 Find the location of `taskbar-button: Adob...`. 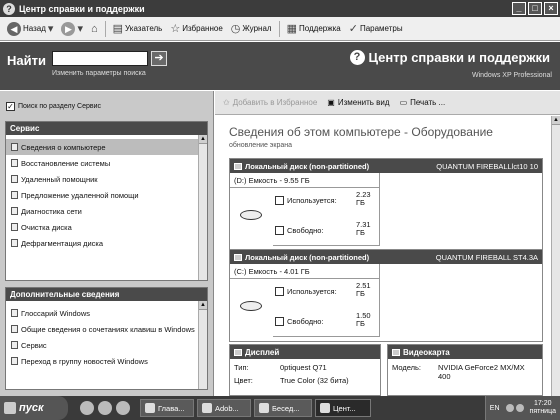

taskbar-button: Adob... is located at coordinates (224, 408).